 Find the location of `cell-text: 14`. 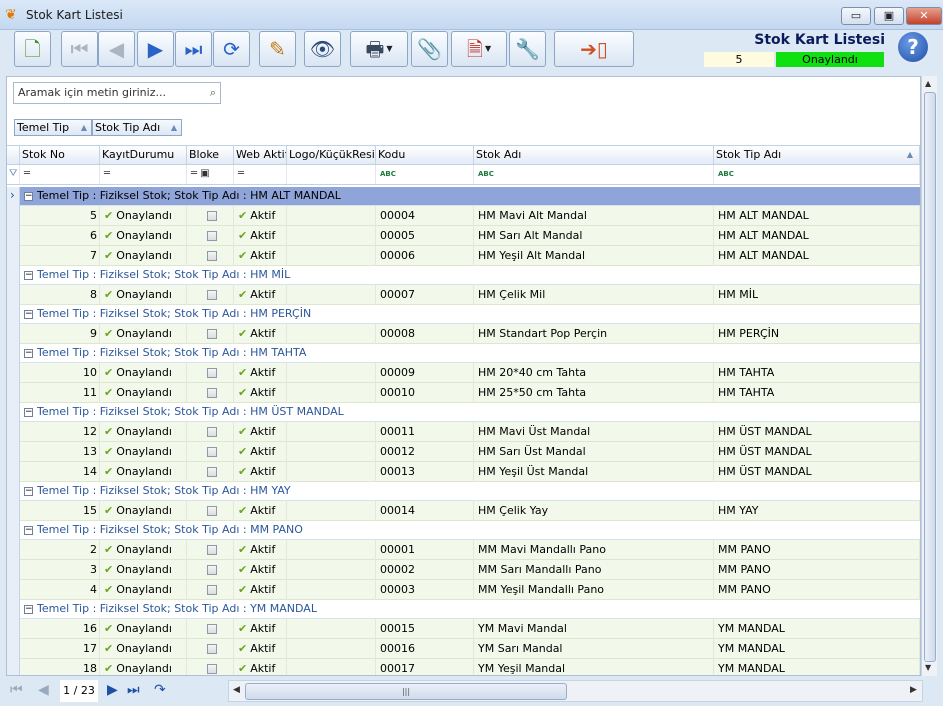

cell-text: 14 is located at coordinates (90, 471).